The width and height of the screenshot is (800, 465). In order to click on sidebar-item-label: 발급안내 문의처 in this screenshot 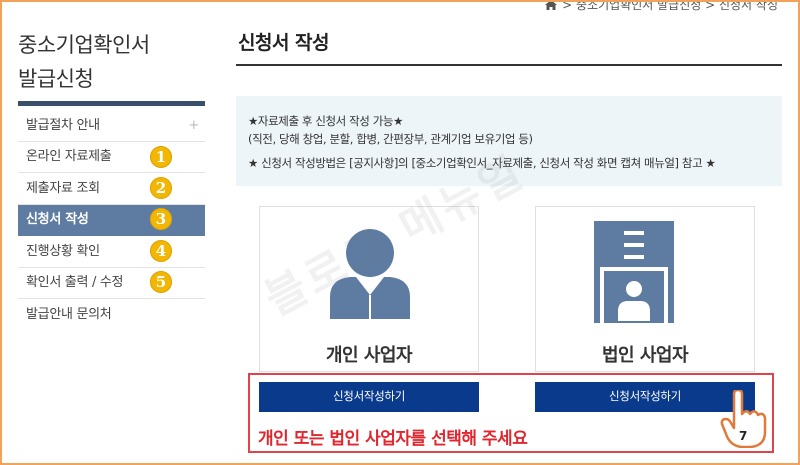, I will do `click(69, 315)`.